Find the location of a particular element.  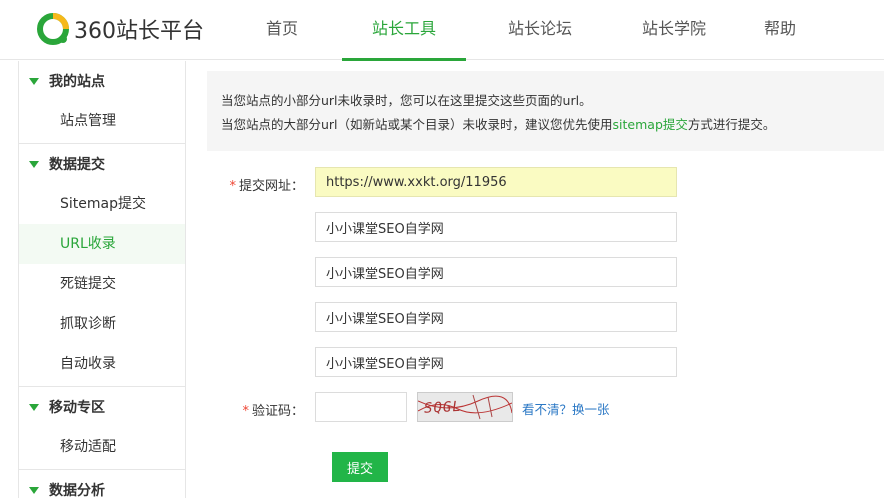

sidebar-item-site-manage: 站点管理 is located at coordinates (102, 121).